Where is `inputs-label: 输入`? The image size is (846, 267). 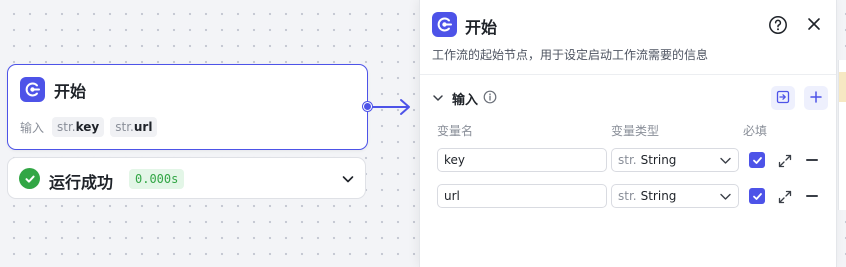 inputs-label: 输入 is located at coordinates (32, 127).